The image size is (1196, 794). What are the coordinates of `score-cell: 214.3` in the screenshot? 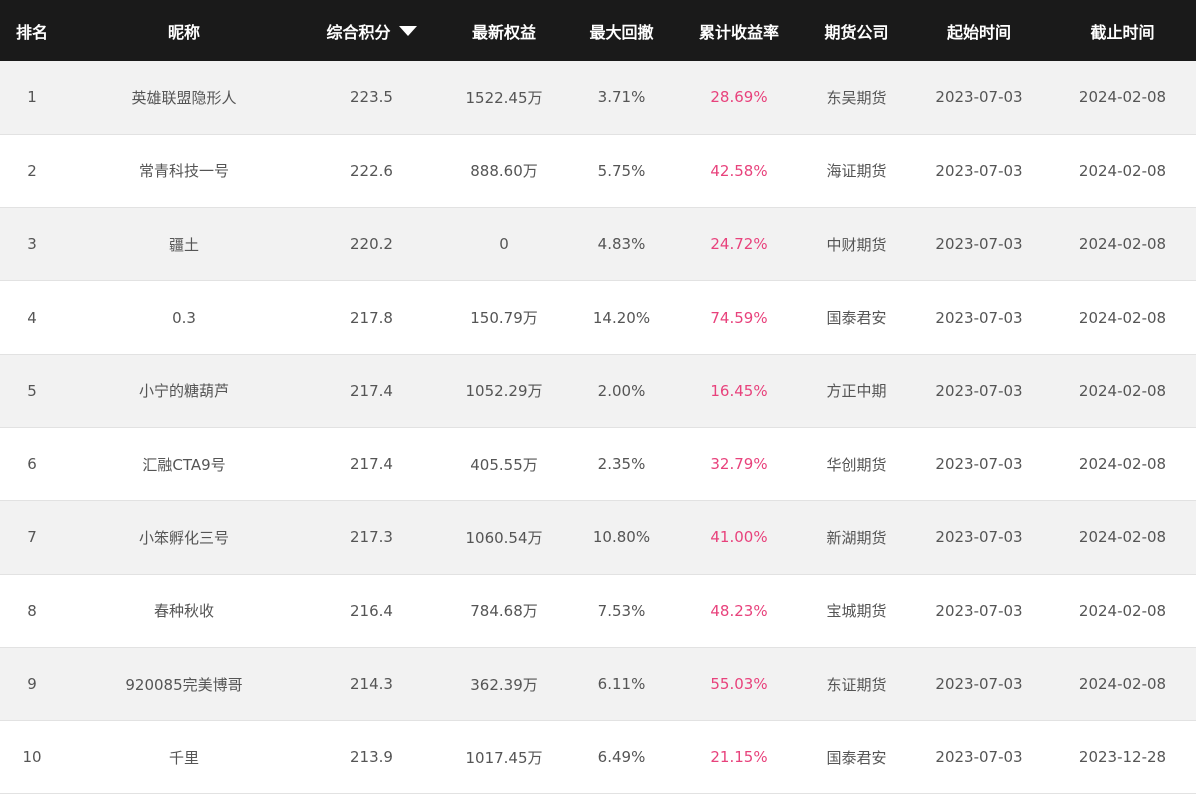 It's located at (371, 684).